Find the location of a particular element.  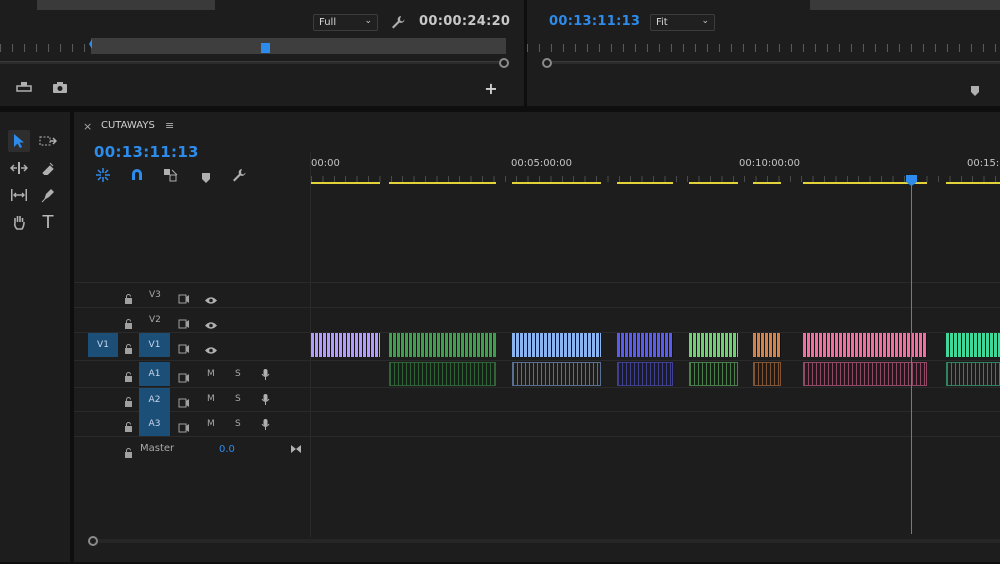

zoom-value: Fit is located at coordinates (662, 22).